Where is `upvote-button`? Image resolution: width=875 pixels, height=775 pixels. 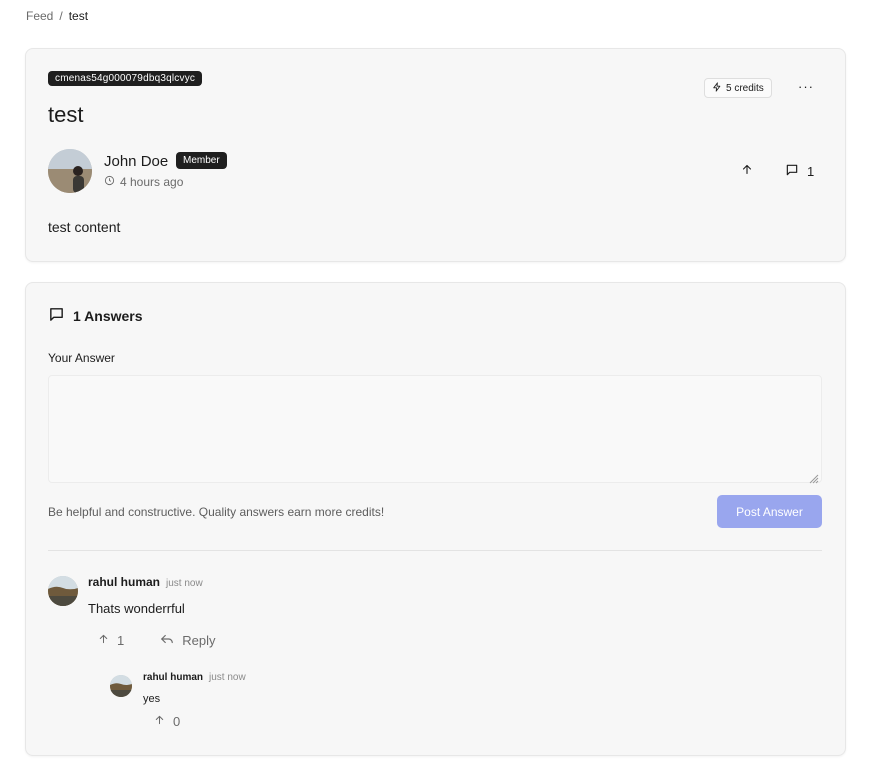
upvote-button is located at coordinates (747, 172).